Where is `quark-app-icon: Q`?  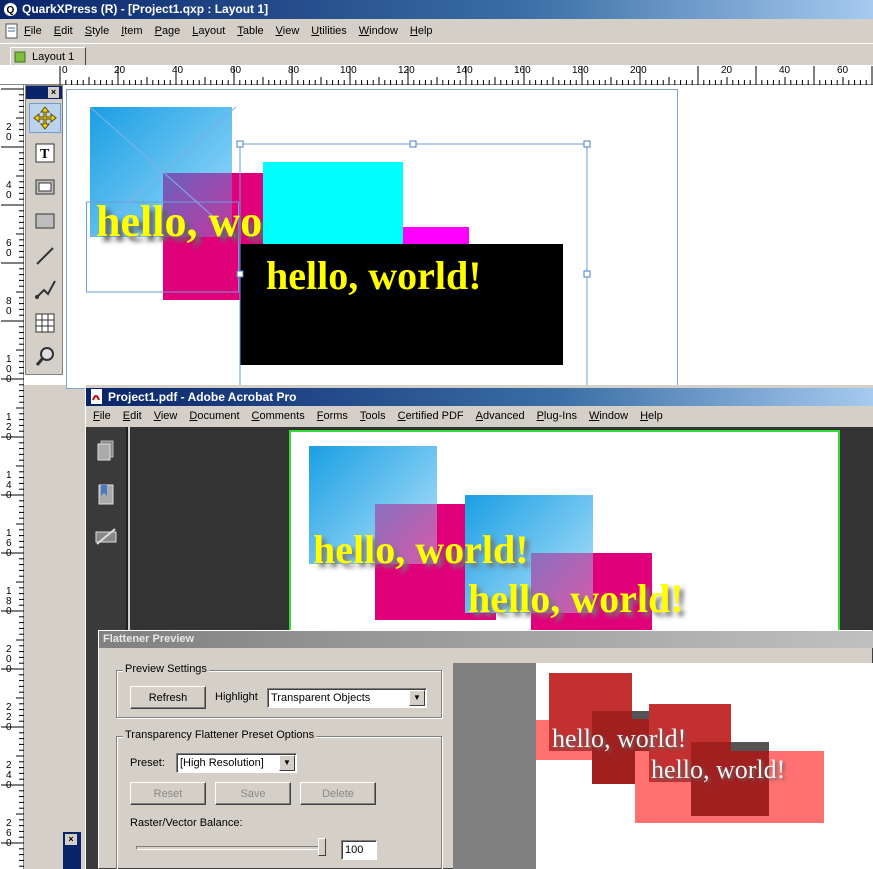
quark-app-icon: Q is located at coordinates (10, 9).